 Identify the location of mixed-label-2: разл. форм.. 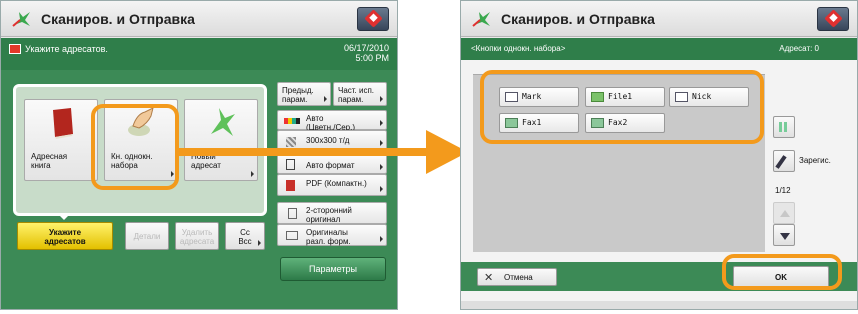
(328, 241).